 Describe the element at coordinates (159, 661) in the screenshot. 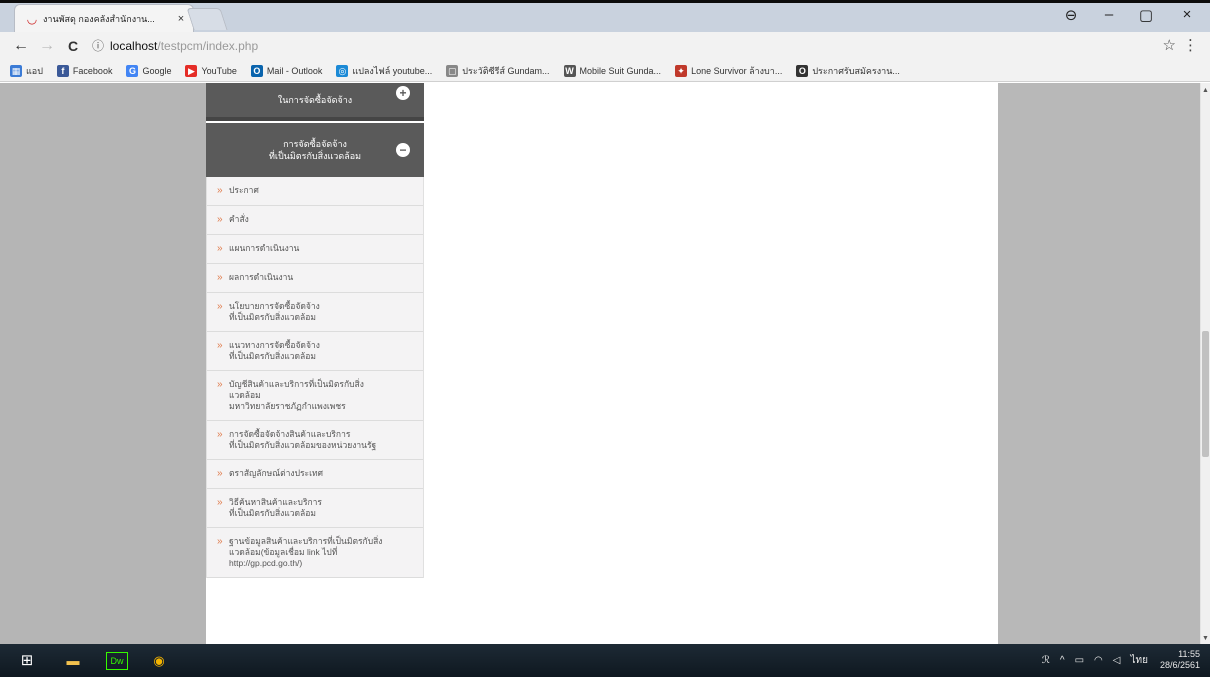

I see `chrome-icon: ◉` at that location.